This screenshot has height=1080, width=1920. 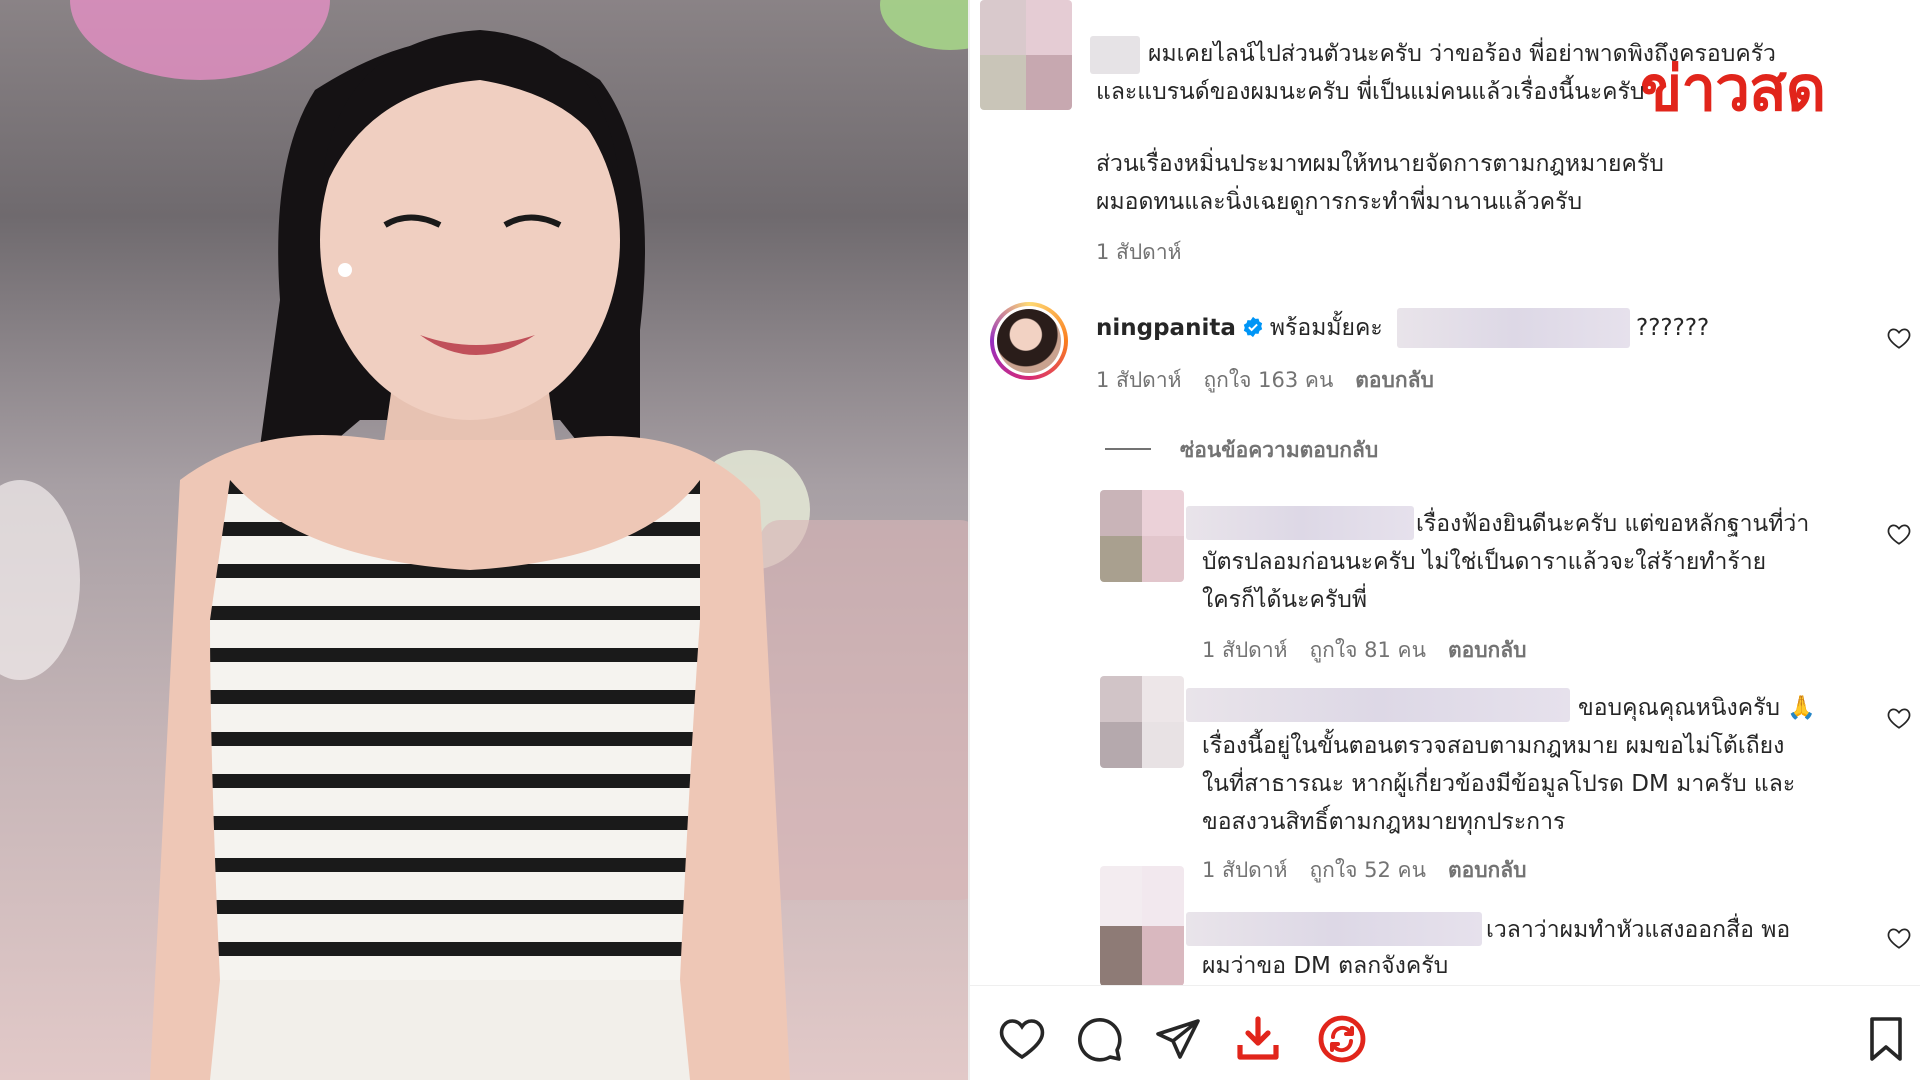 What do you see at coordinates (1128, 449) in the screenshot?
I see `hide-replies-line` at bounding box center [1128, 449].